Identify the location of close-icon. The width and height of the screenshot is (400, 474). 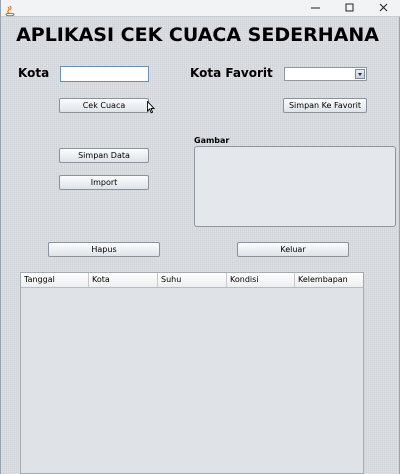
(383, 7).